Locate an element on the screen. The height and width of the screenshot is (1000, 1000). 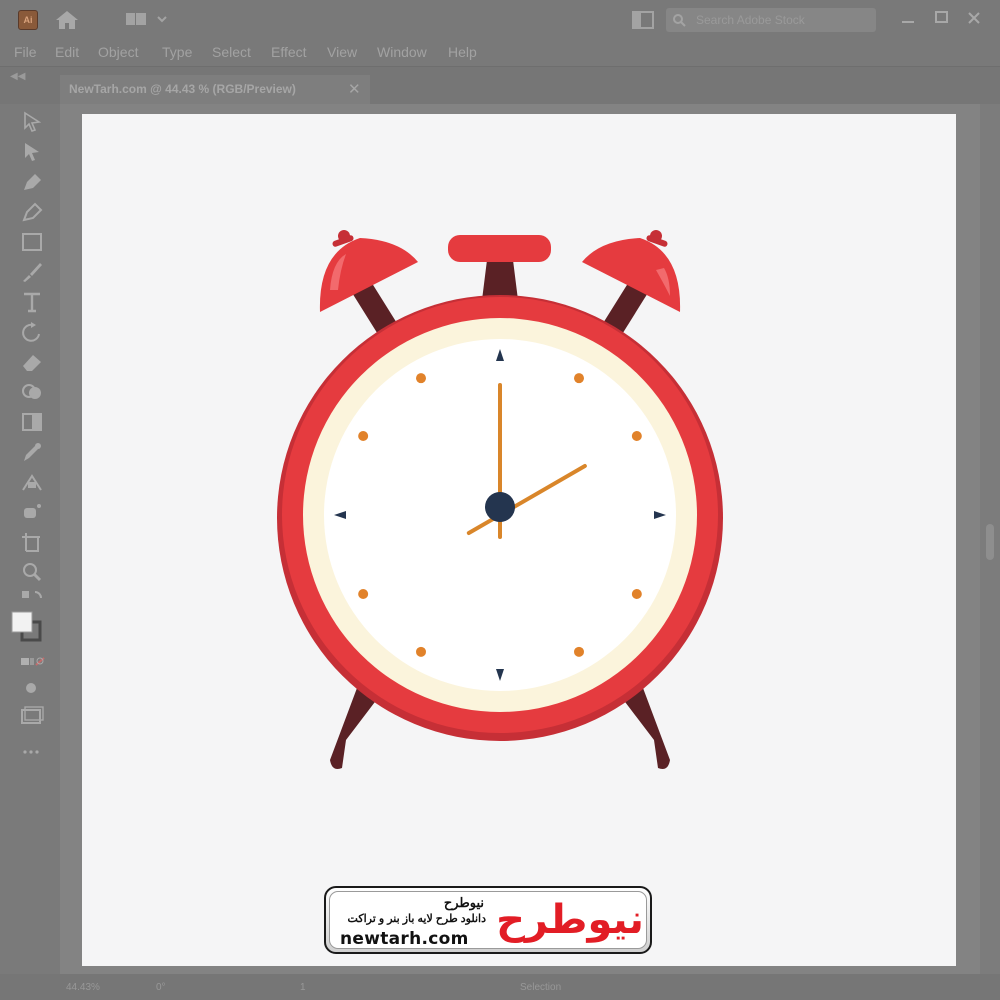
menu-view: View is located at coordinates (342, 52).